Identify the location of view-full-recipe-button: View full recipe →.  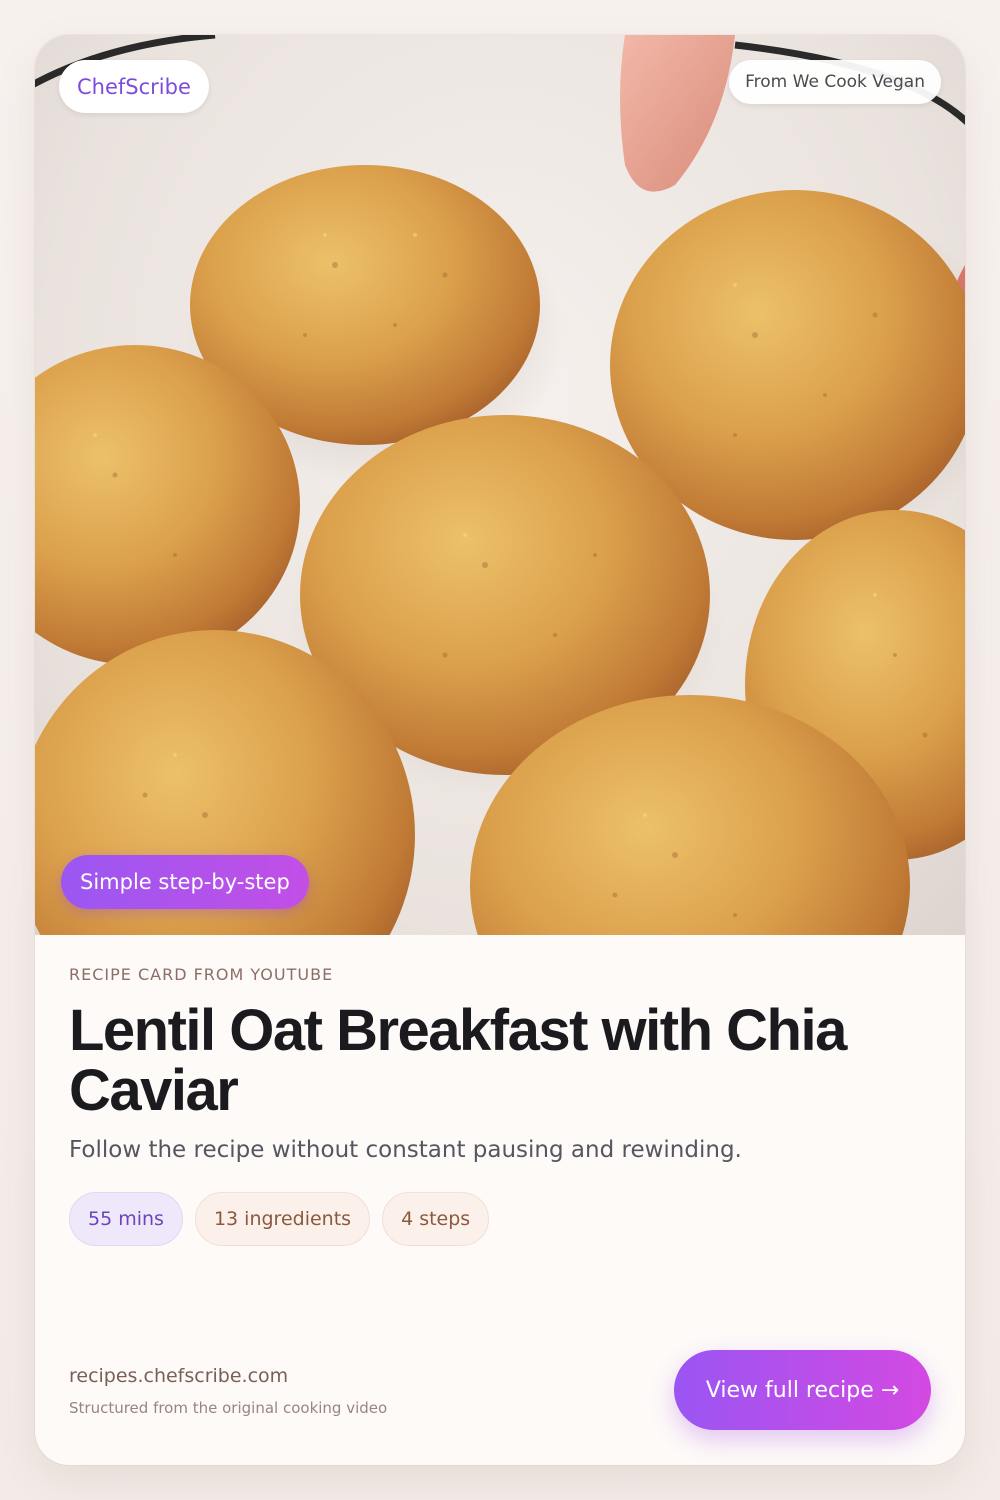
(802, 1390).